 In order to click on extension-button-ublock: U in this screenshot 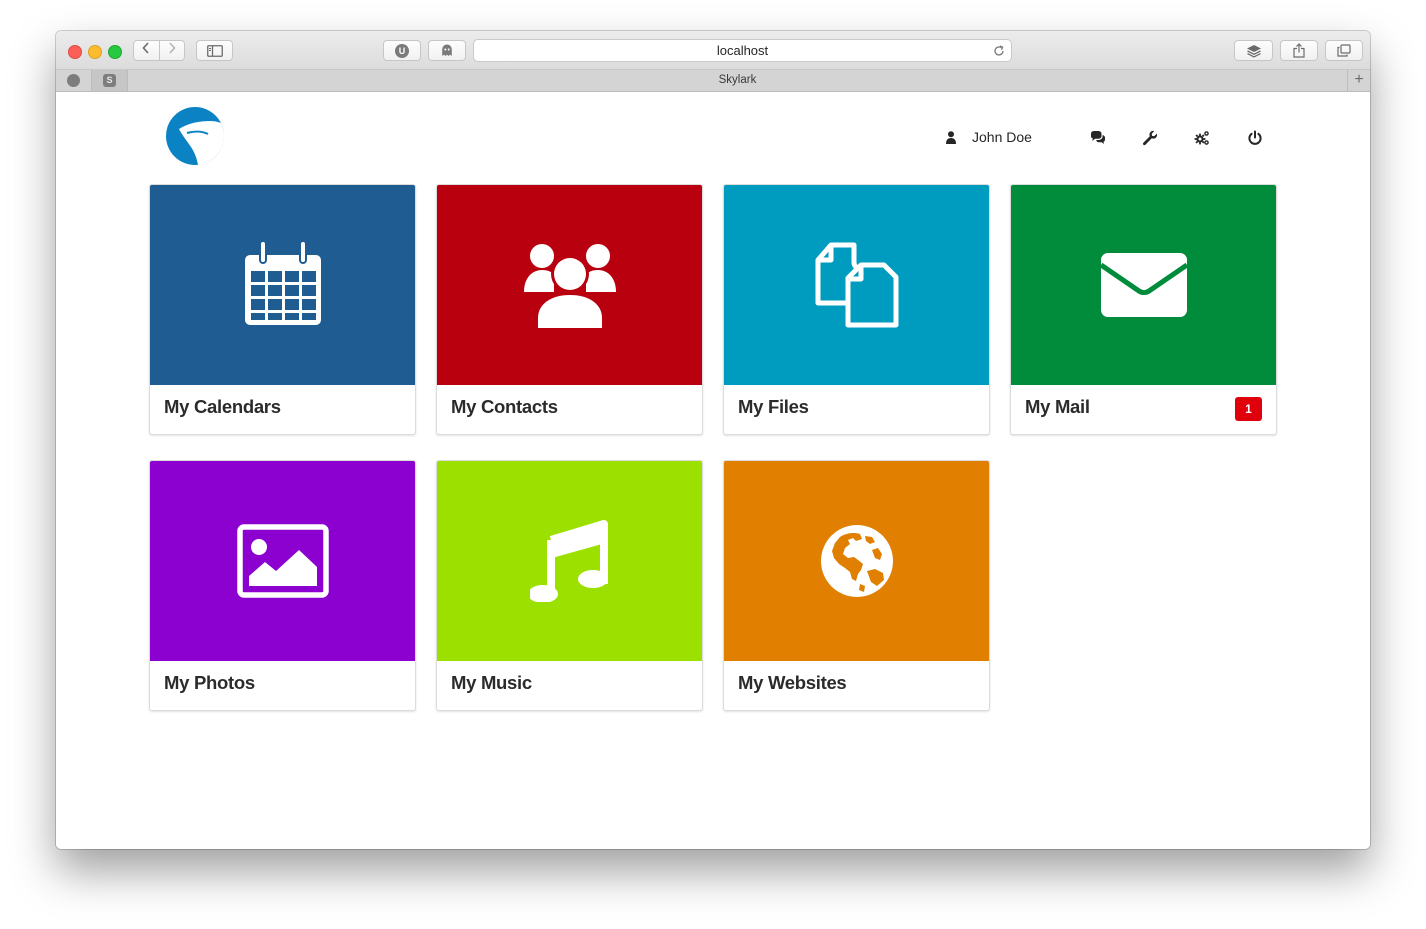, I will do `click(402, 50)`.